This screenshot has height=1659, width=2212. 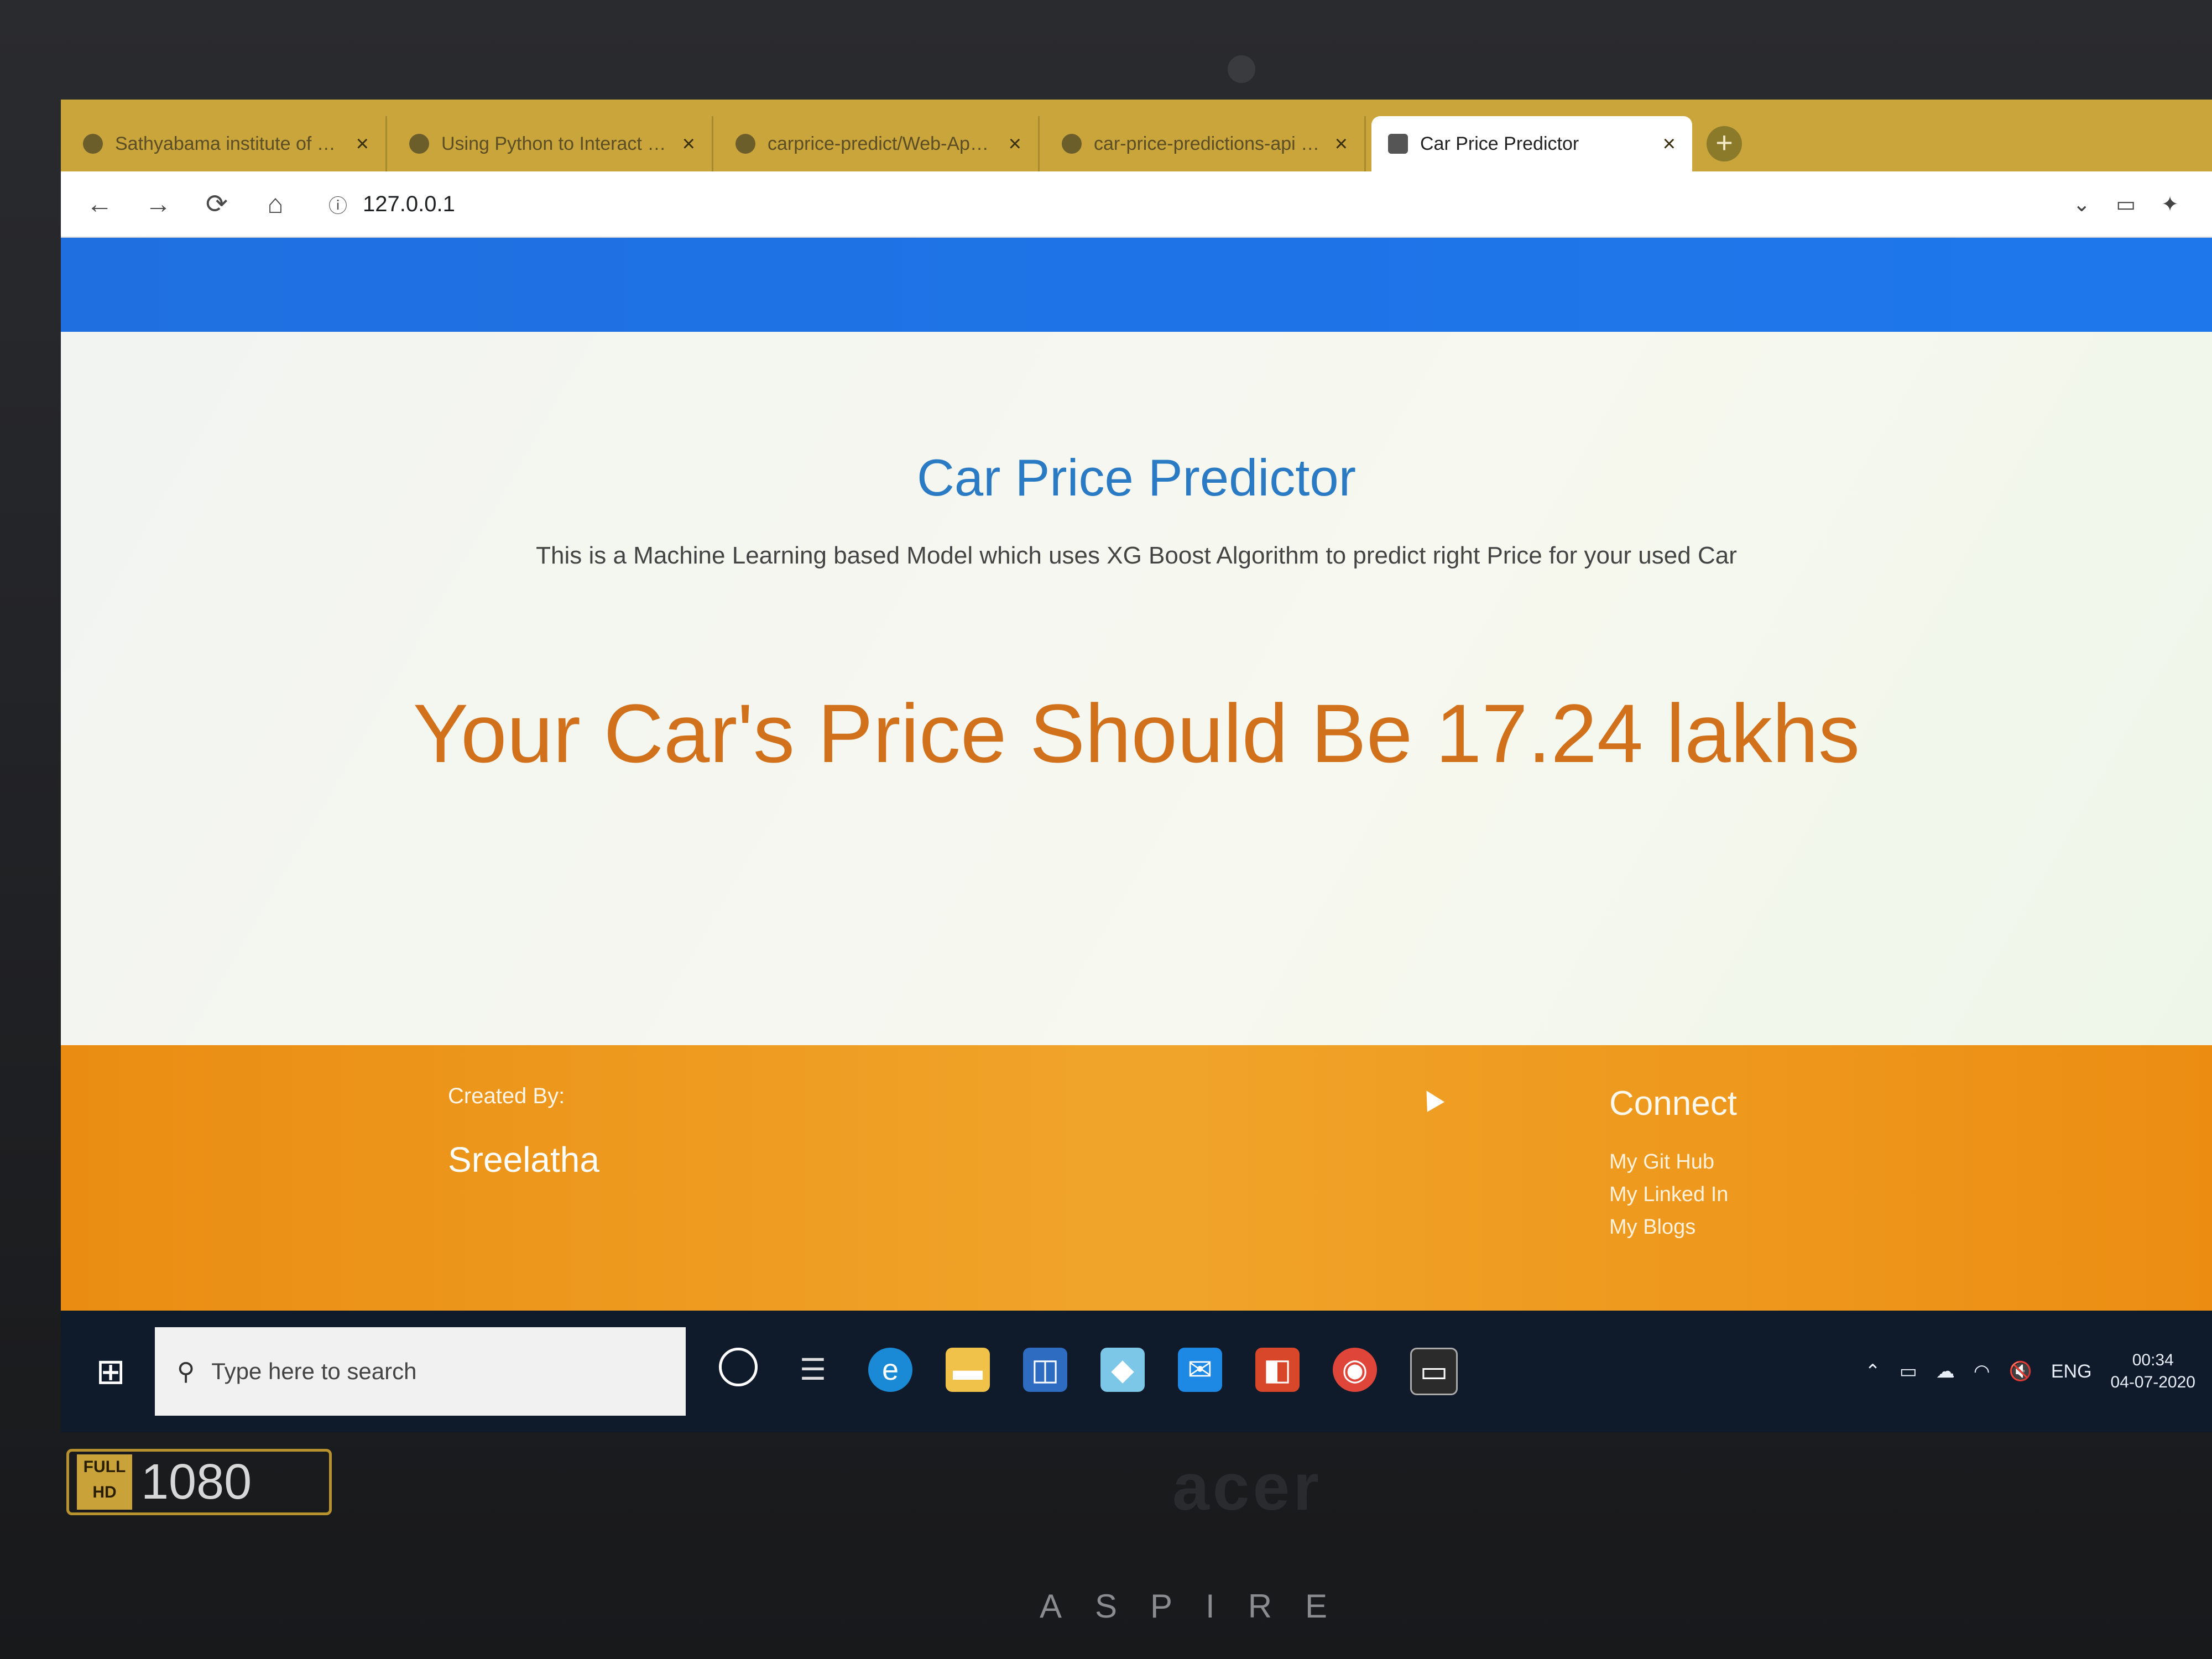 I want to click on page-title: Car Price Predictor, so click(x=1137, y=478).